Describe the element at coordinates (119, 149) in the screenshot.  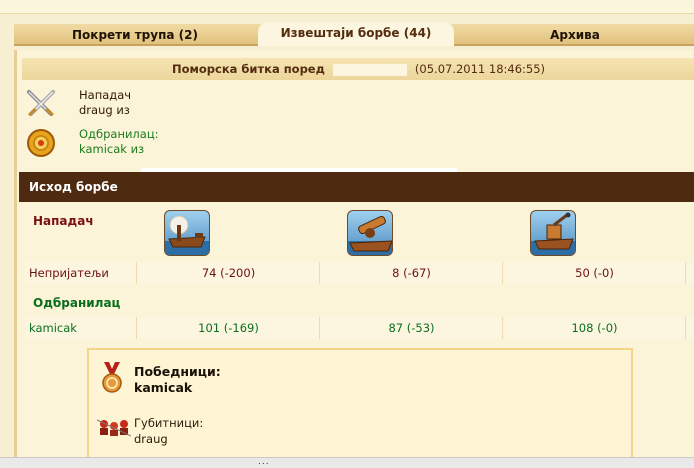
I see `defender-name: kamicak из` at that location.